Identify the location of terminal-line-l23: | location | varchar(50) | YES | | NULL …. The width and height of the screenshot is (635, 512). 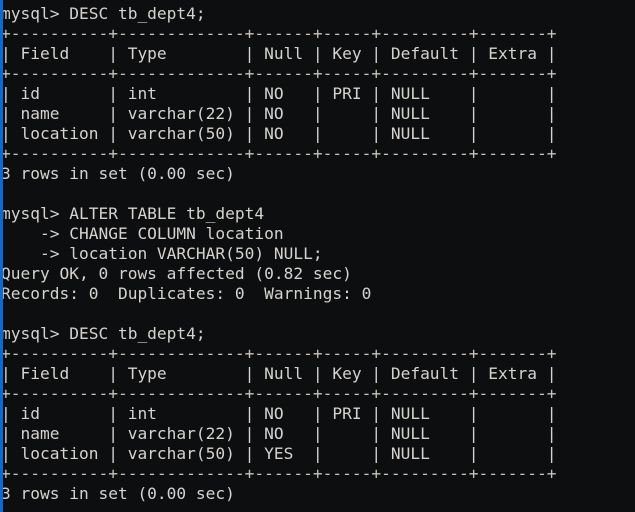
(279, 453).